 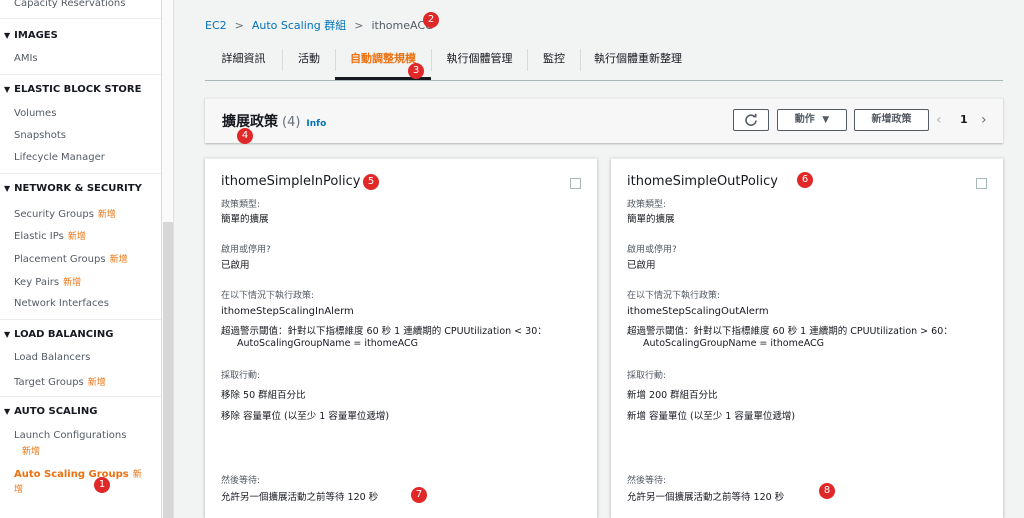 I want to click on sidebar-section-load-balancing: ▼ LOAD BALANCING, so click(x=58, y=334).